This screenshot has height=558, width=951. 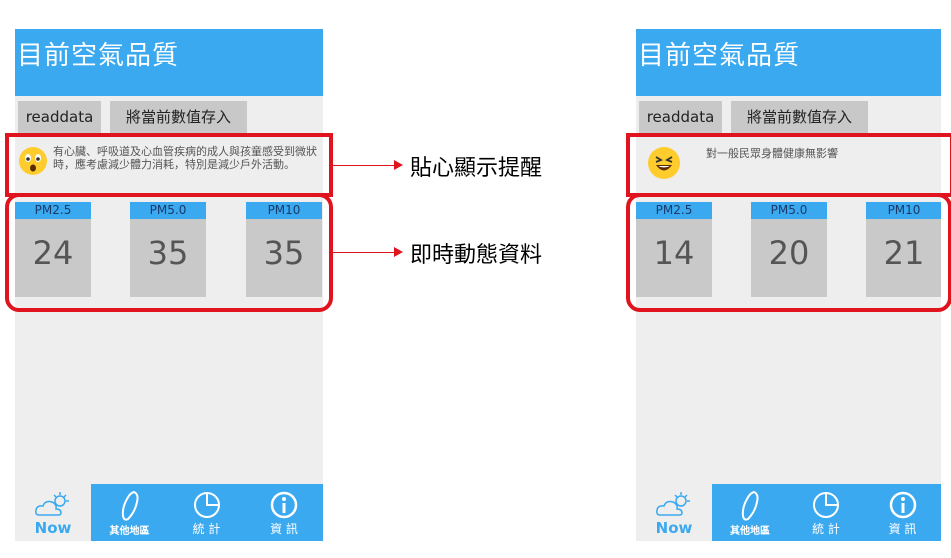 I want to click on data-callout-line, so click(x=364, y=252).